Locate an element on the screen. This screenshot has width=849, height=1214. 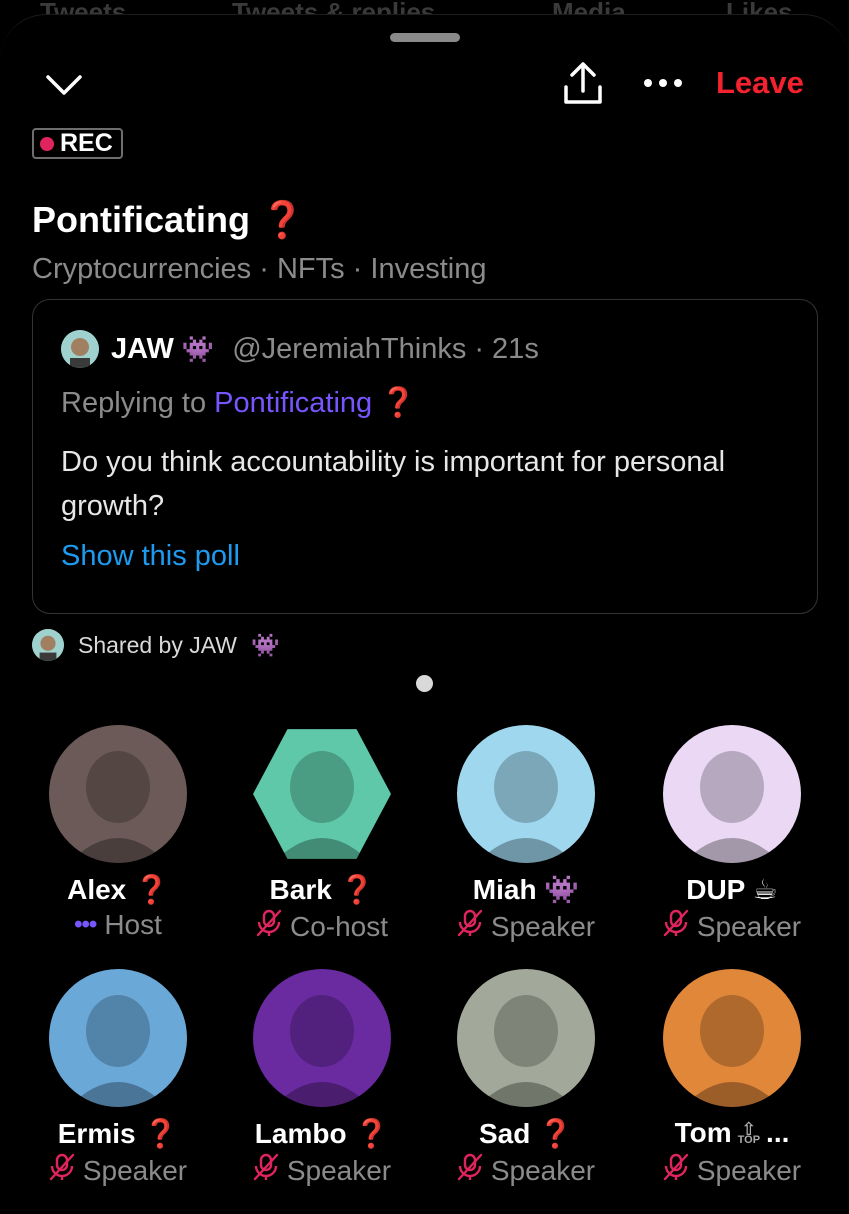
sharer-avatar is located at coordinates (48, 645).